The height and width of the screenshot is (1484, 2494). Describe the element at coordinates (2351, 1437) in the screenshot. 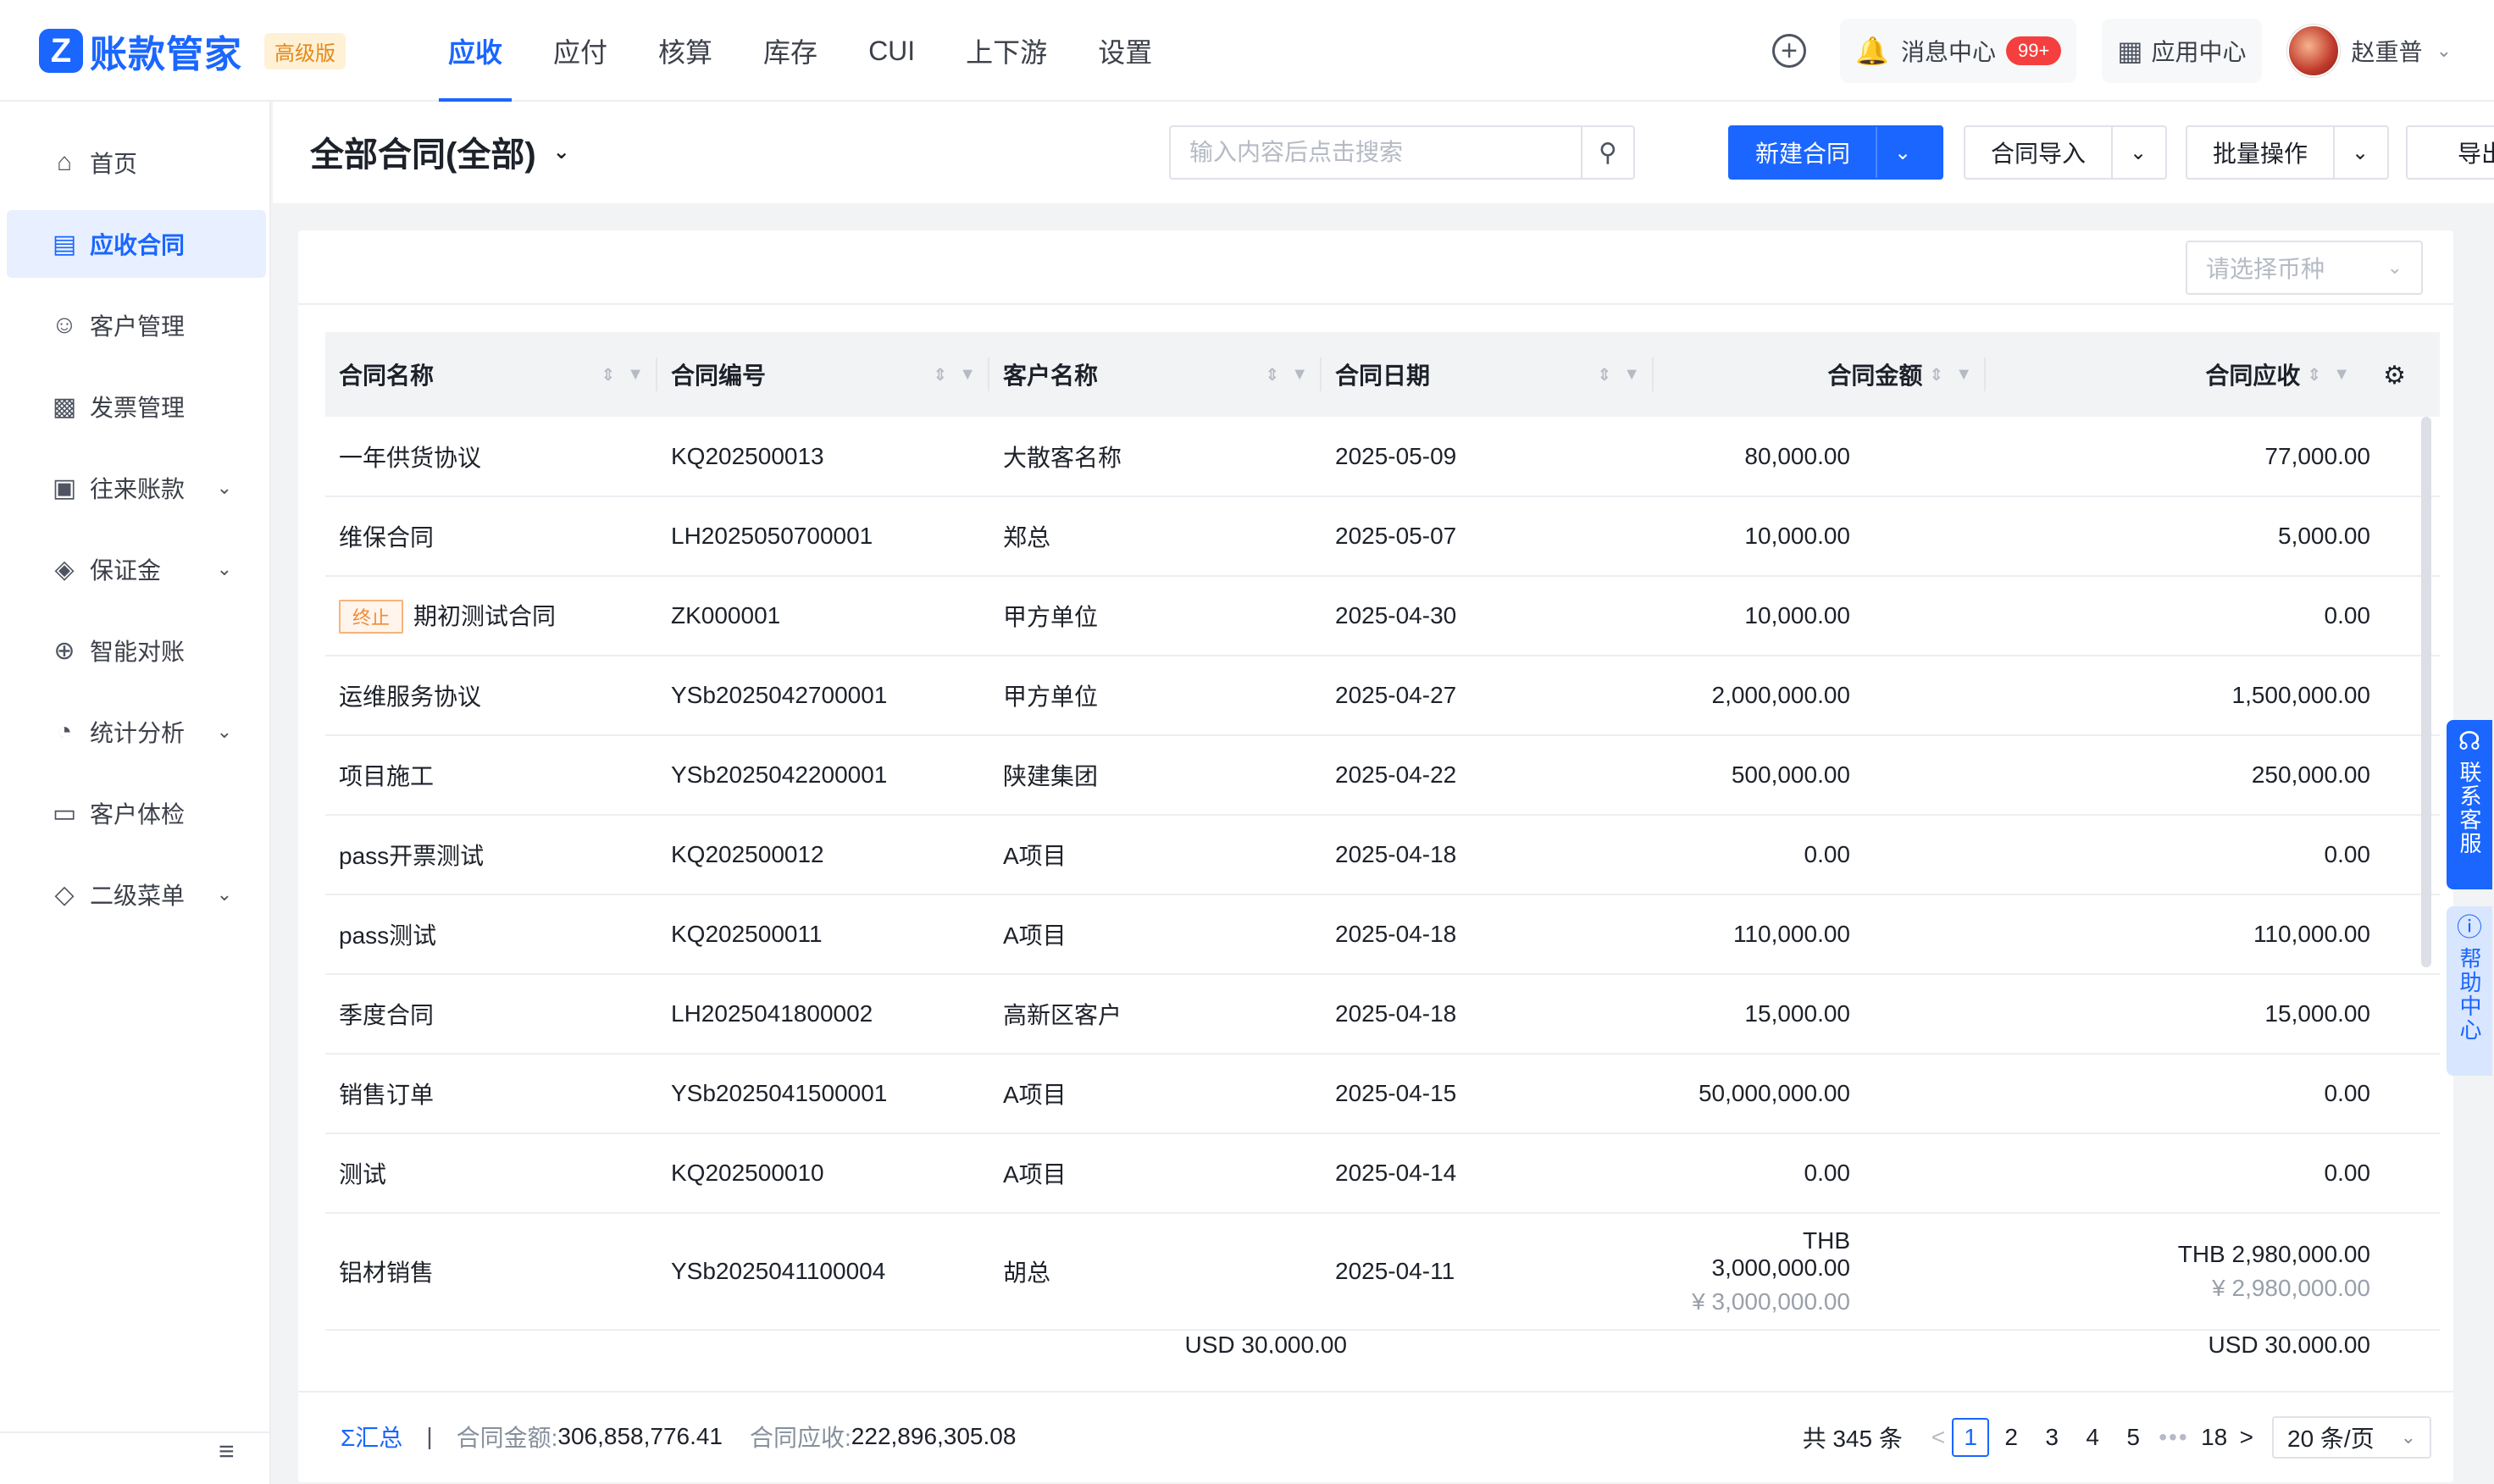

I see `page-size-select: 20 条/页 ⌄` at that location.